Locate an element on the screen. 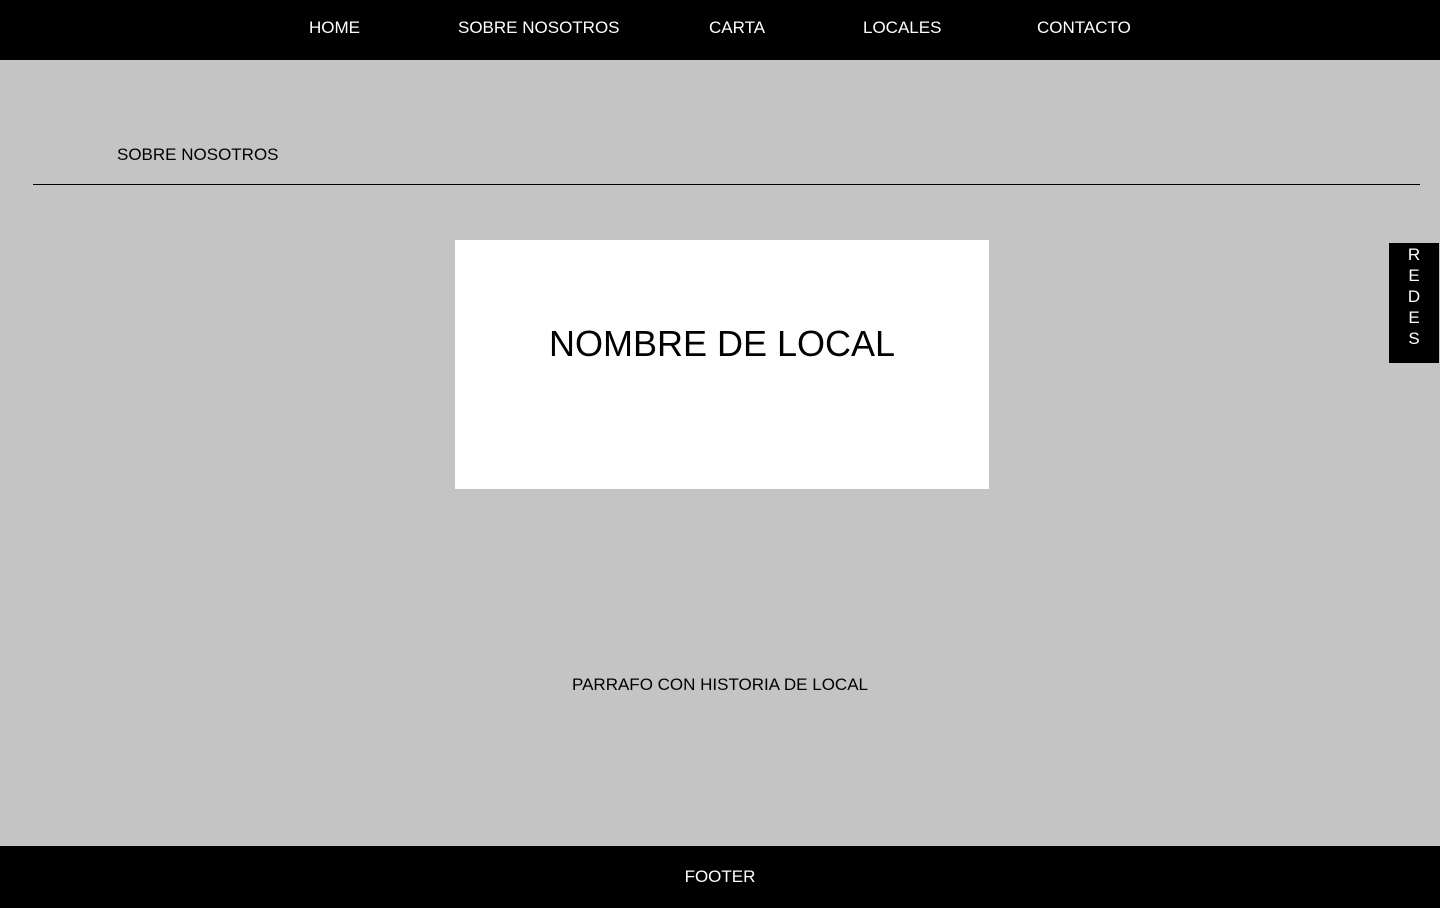  nav-link-sobre-nosotros: SOBRE NOSOTROS is located at coordinates (539, 28).